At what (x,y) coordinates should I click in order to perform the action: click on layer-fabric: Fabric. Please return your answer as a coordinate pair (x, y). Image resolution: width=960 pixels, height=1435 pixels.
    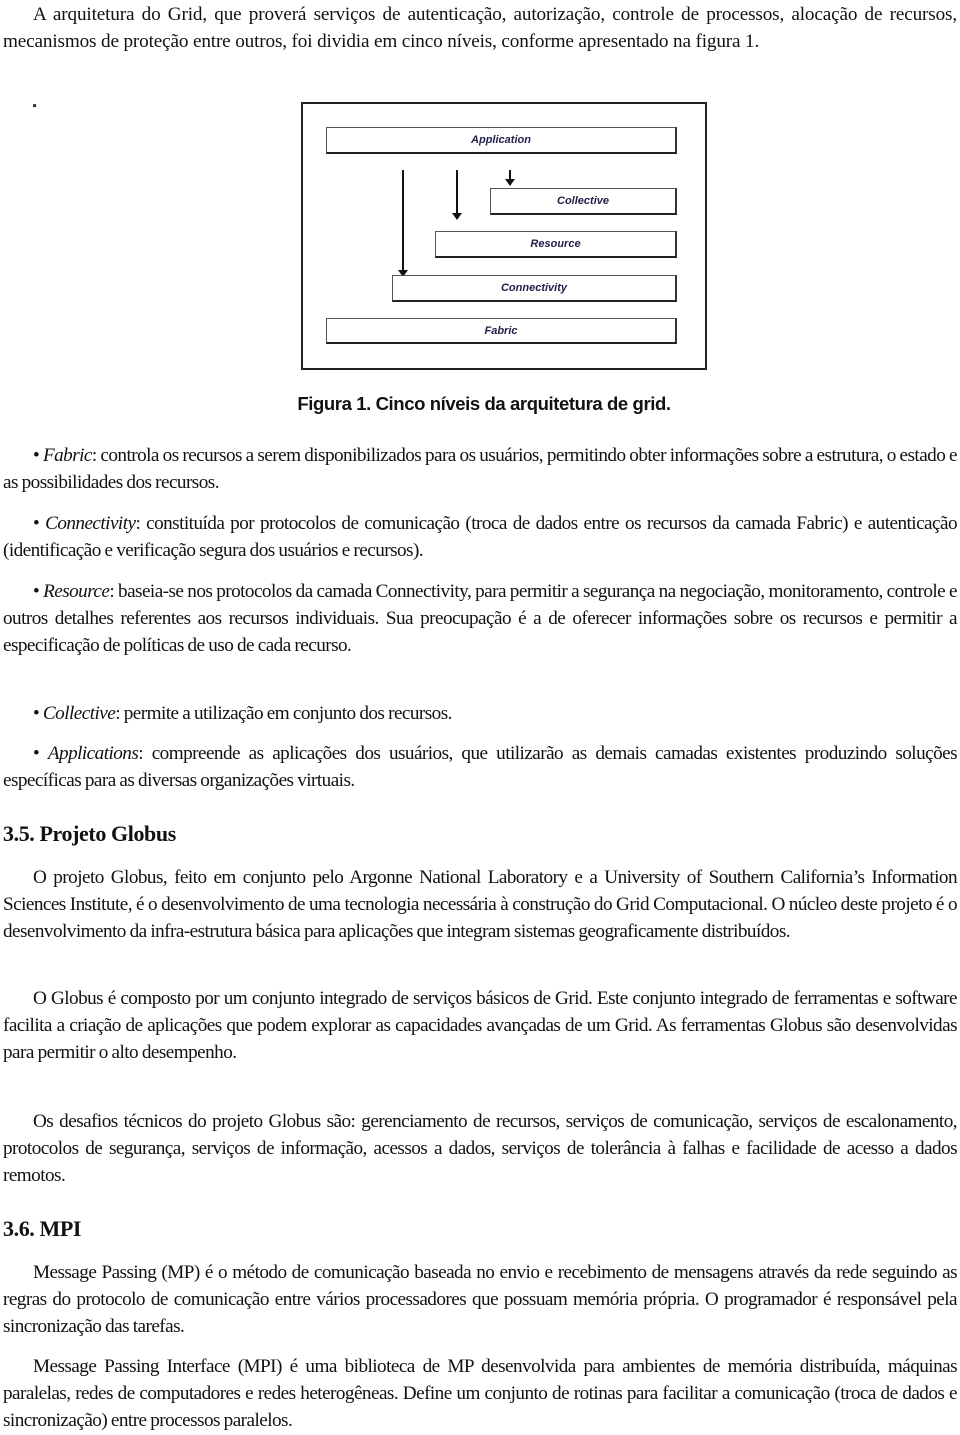
    Looking at the image, I should click on (501, 331).